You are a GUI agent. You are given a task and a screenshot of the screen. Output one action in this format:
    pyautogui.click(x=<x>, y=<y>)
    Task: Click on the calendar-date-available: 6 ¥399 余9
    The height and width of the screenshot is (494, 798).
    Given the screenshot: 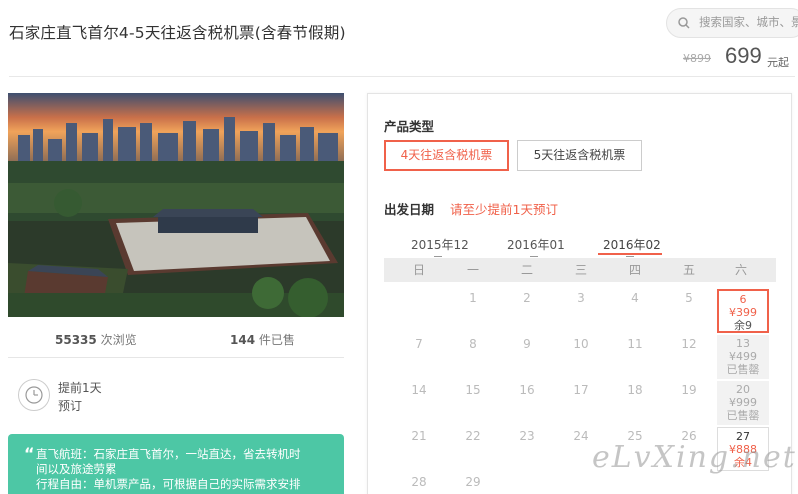 What is the action you would take?
    pyautogui.click(x=743, y=311)
    